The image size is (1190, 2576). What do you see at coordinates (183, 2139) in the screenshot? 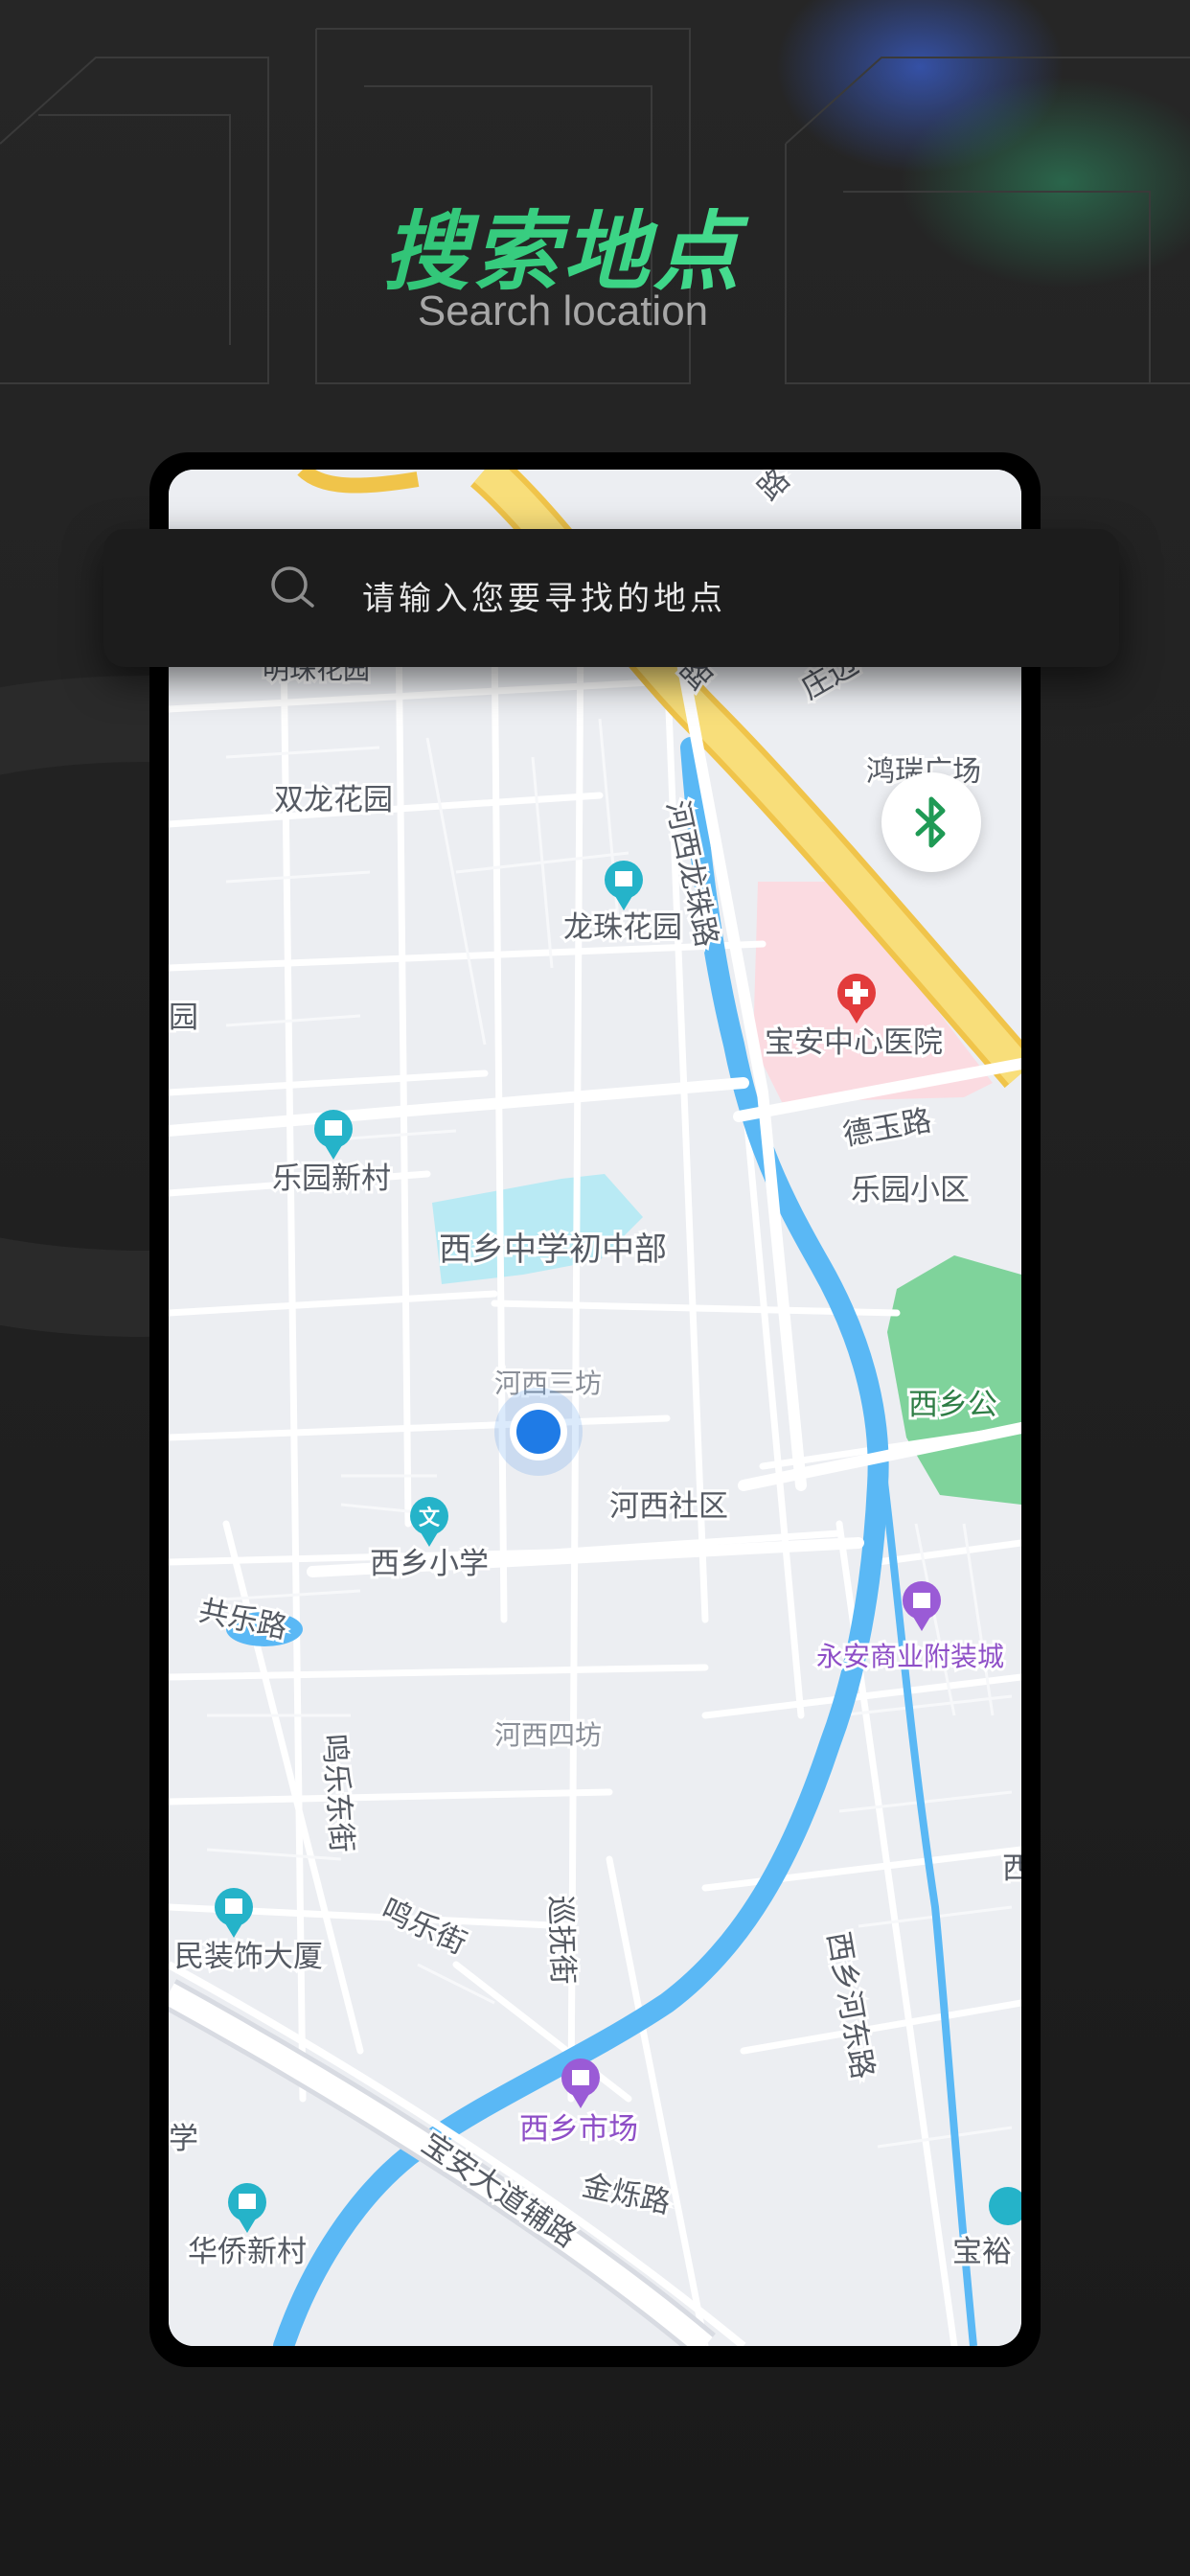
I see `map-label: 学` at bounding box center [183, 2139].